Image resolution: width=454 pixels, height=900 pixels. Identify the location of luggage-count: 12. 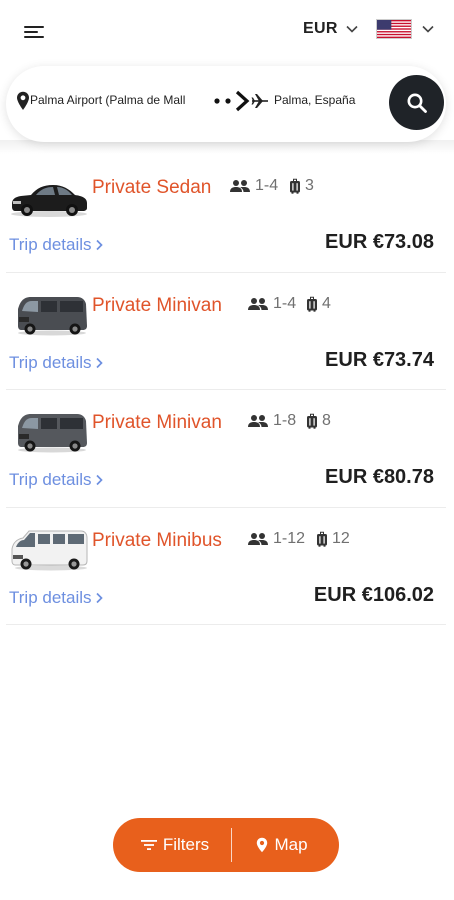
(341, 538).